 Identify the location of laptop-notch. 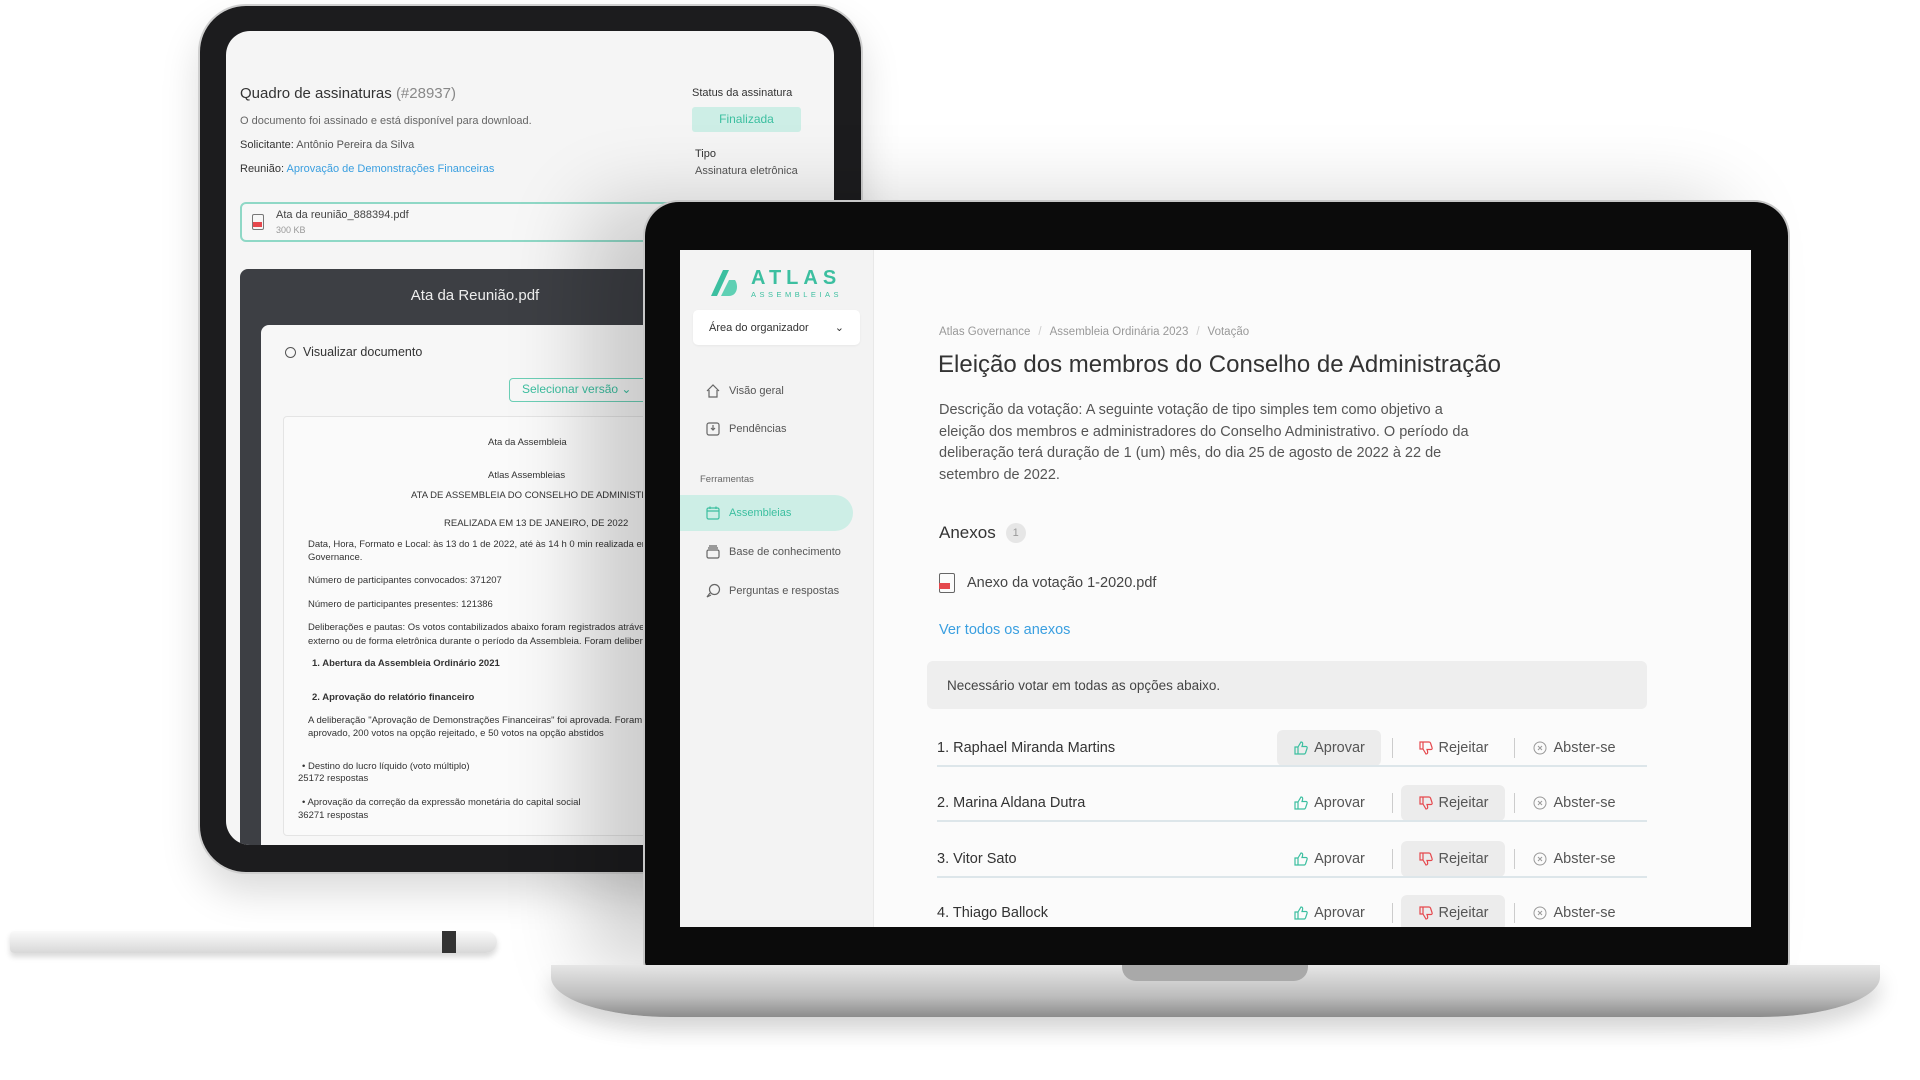
(1215, 973).